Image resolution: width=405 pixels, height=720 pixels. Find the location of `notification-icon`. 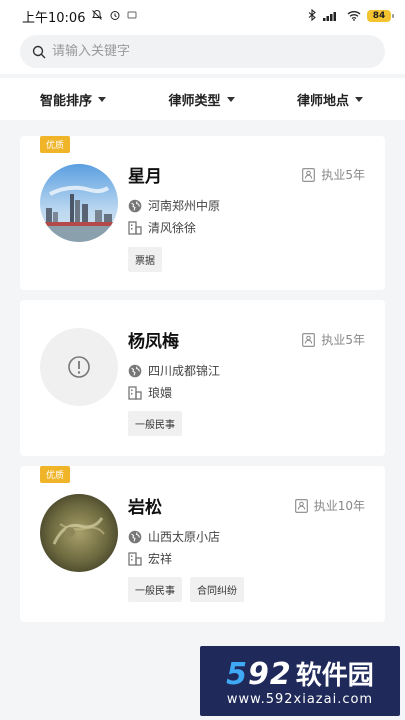

notification-icon is located at coordinates (132, 16).